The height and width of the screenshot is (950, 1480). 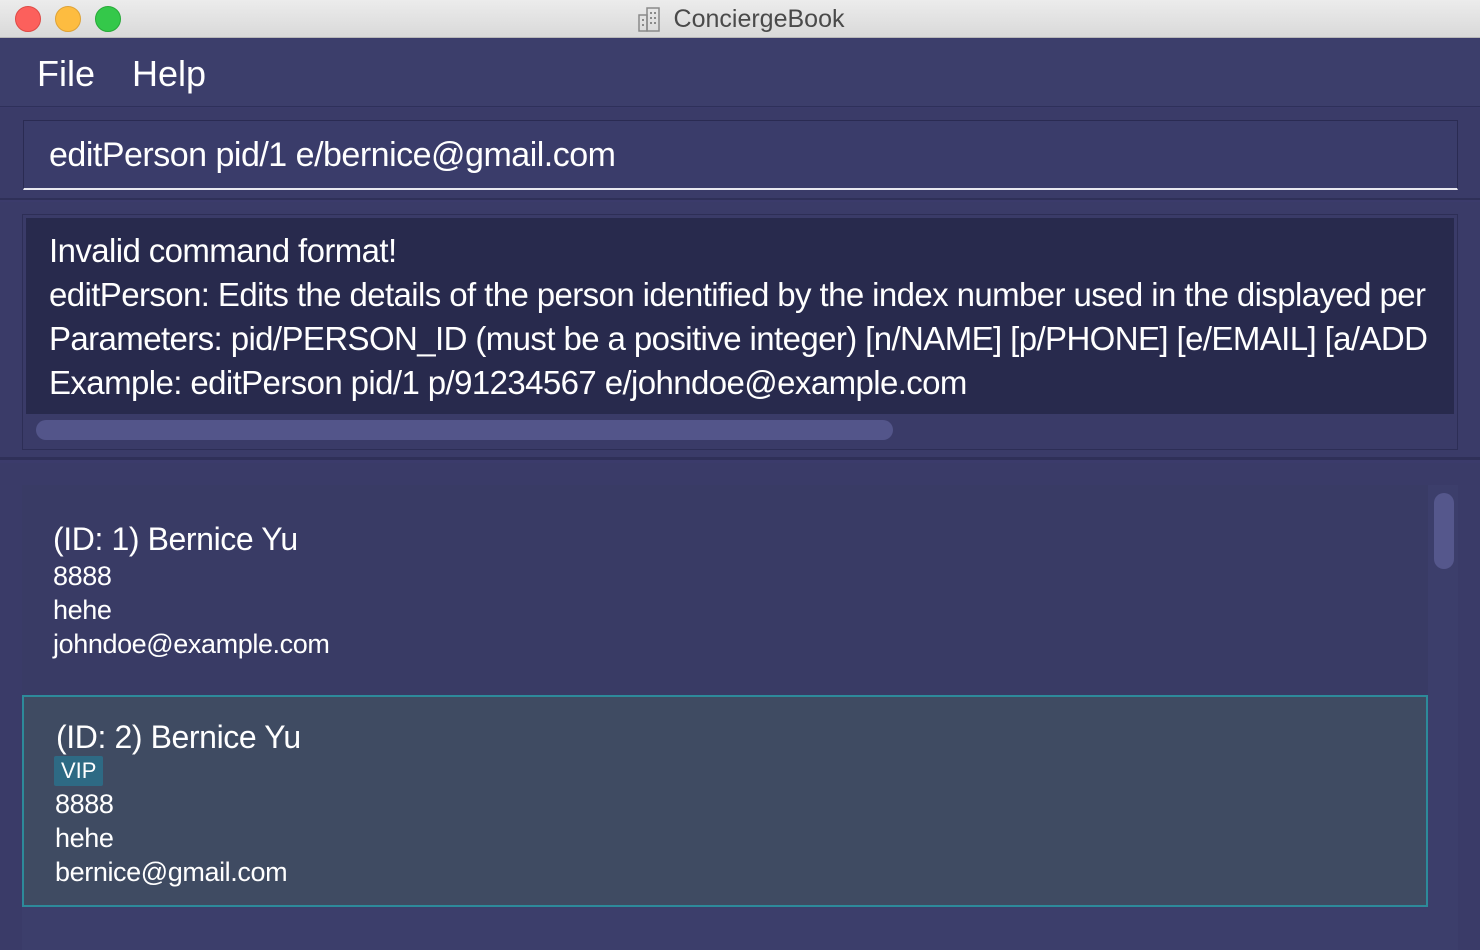 I want to click on person-email: bernice@gmail.com, so click(x=171, y=872).